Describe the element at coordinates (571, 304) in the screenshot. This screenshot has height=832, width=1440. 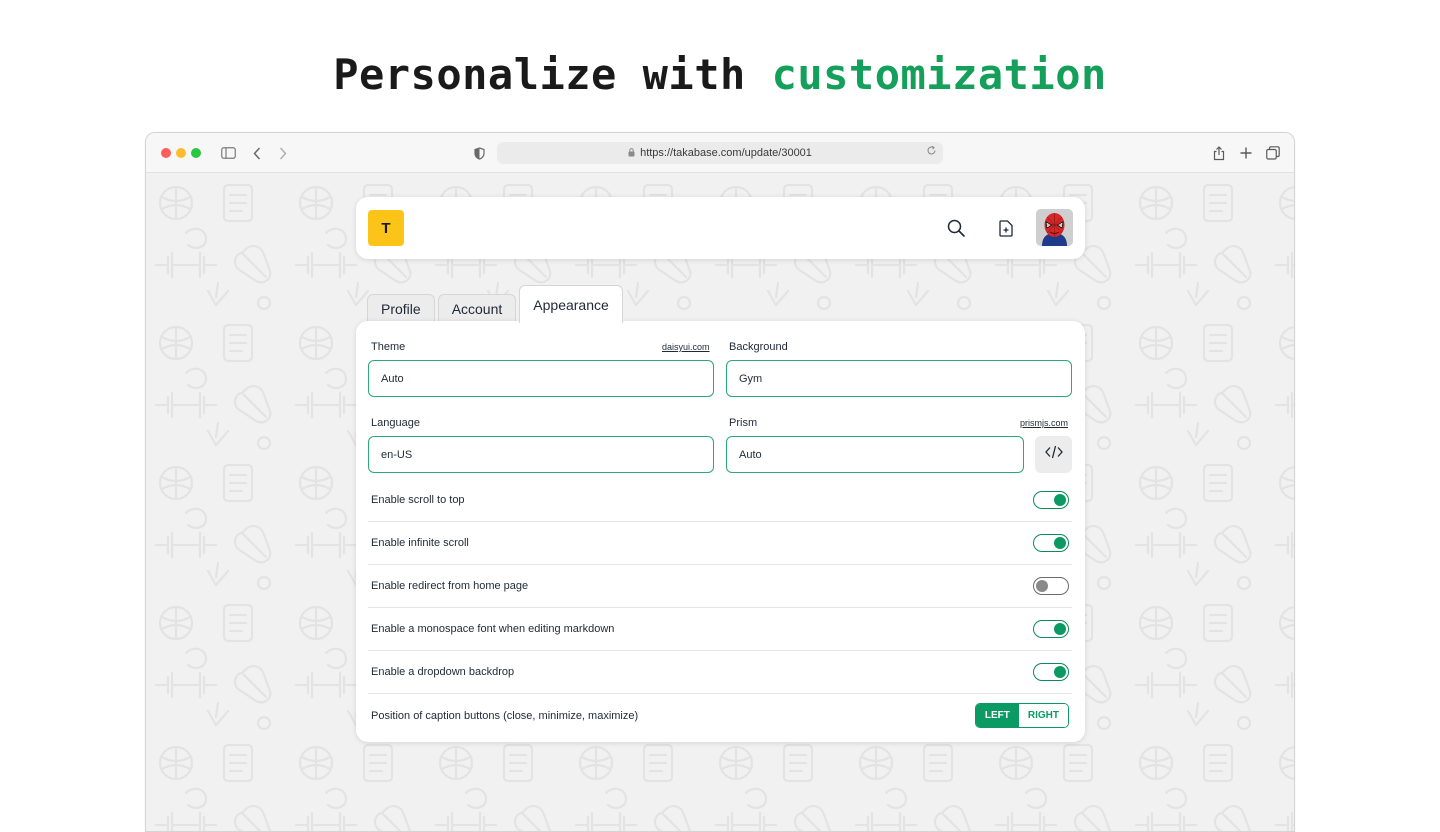
I see `tab-appearance: Appearance` at that location.